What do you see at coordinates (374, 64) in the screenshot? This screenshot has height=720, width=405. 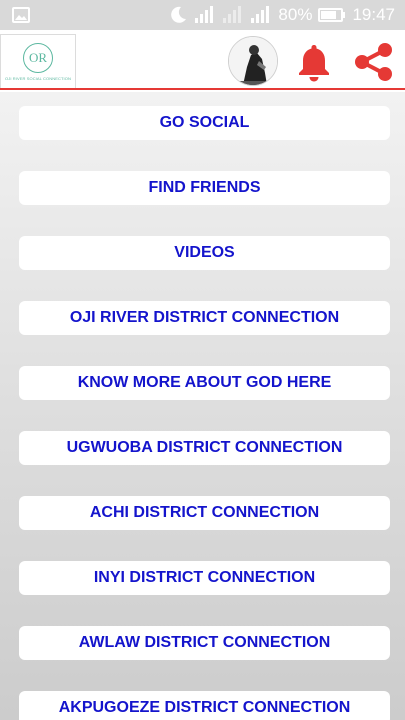 I see `share-icon` at bounding box center [374, 64].